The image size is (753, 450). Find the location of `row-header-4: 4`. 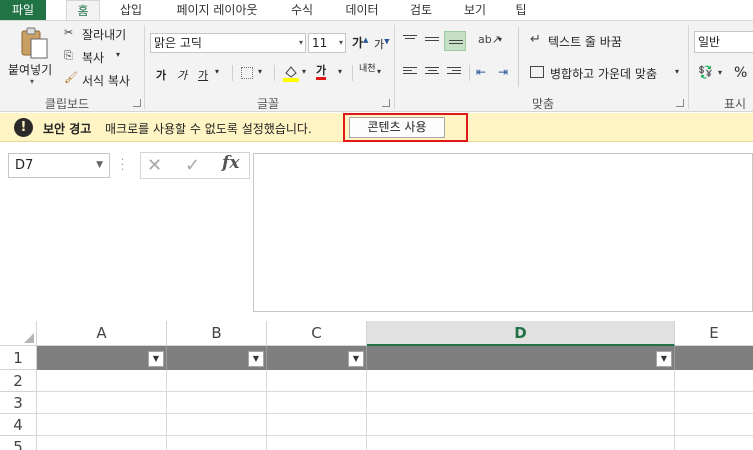

row-header-4: 4 is located at coordinates (18, 425).